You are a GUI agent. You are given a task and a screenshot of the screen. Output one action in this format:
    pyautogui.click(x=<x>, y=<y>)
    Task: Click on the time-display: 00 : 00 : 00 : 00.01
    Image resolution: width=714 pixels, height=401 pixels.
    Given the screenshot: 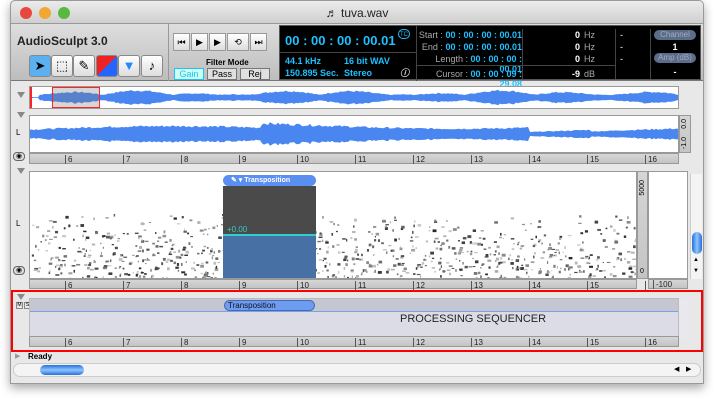 What is the action you would take?
    pyautogui.click(x=340, y=40)
    